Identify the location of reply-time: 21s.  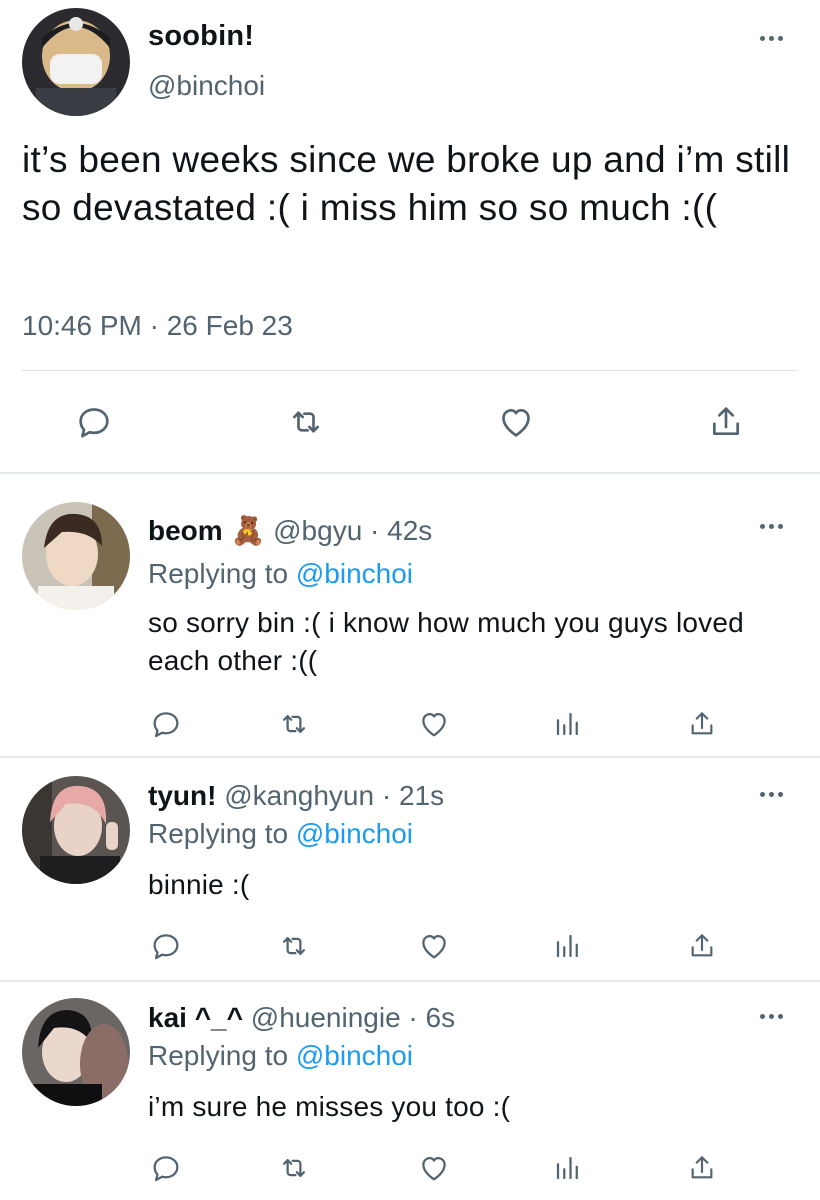
(421, 795).